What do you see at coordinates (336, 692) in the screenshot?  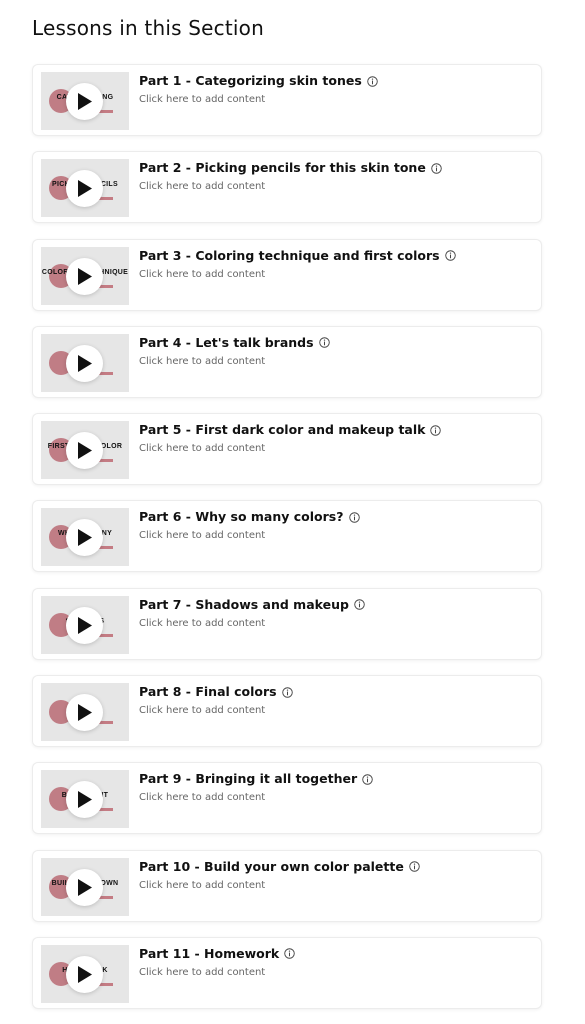 I see `lesson-title-row: Part 8 - Final colors` at bounding box center [336, 692].